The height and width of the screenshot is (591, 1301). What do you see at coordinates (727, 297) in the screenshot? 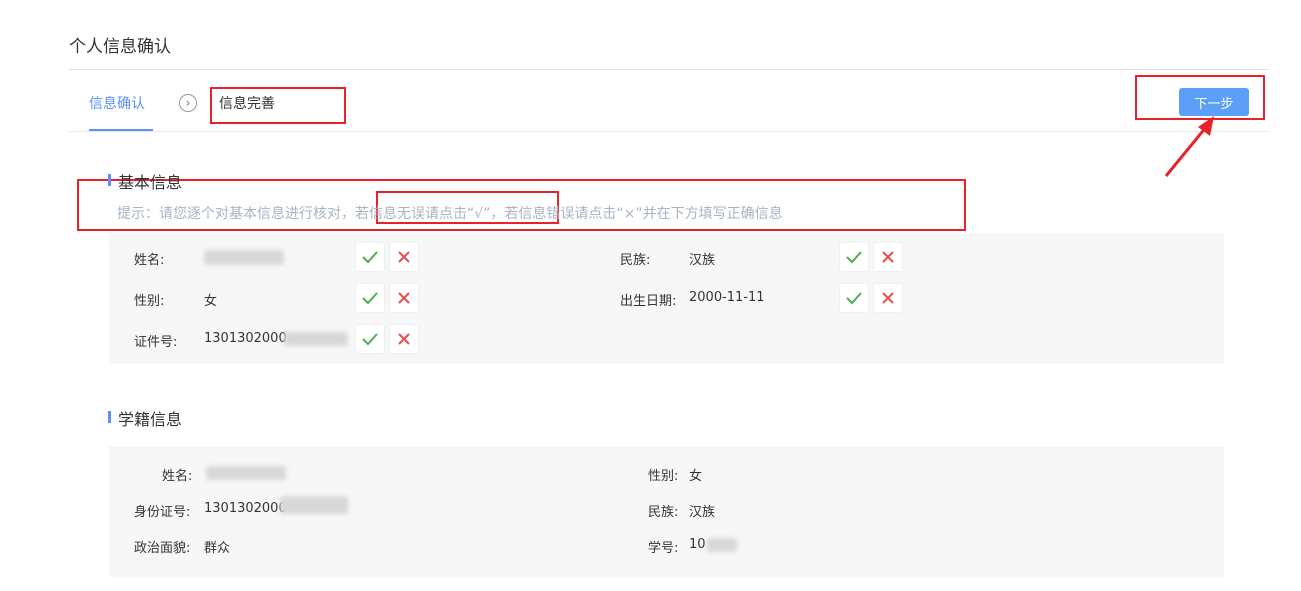
I see `field-value-birthdate: 2000-11-11` at bounding box center [727, 297].